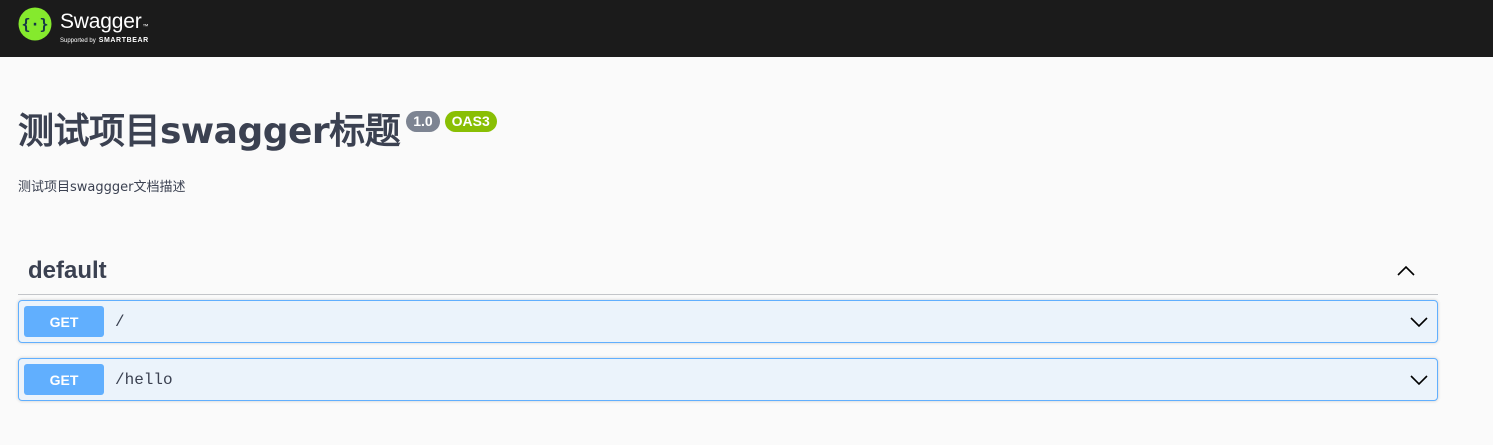  I want to click on tag-header-default: default, so click(728, 271).